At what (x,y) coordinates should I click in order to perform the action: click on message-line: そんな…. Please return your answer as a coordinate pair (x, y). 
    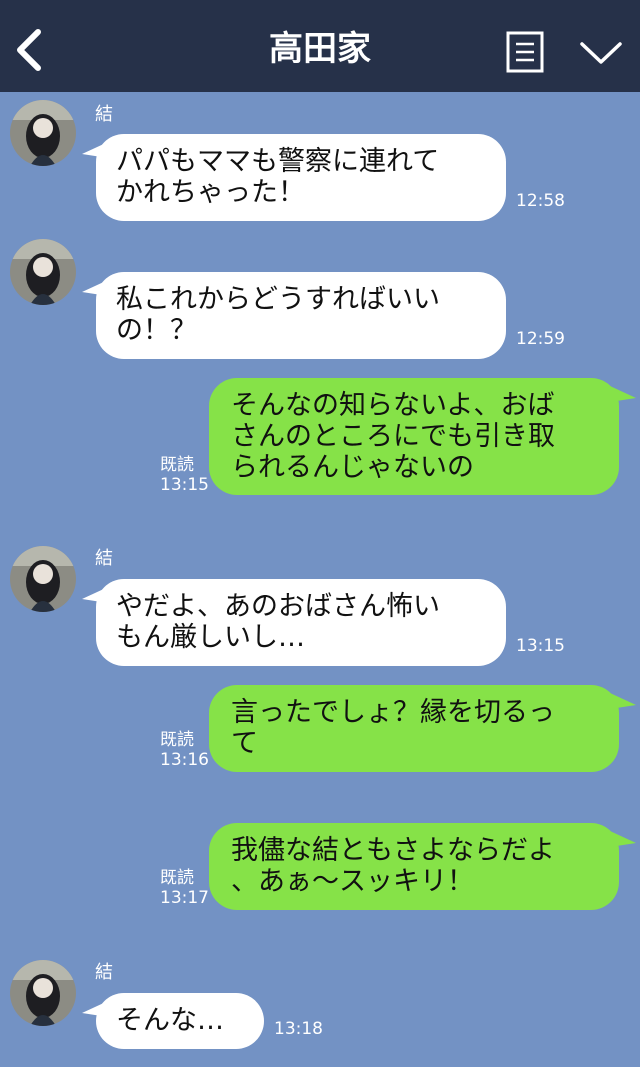
    Looking at the image, I should click on (170, 1020).